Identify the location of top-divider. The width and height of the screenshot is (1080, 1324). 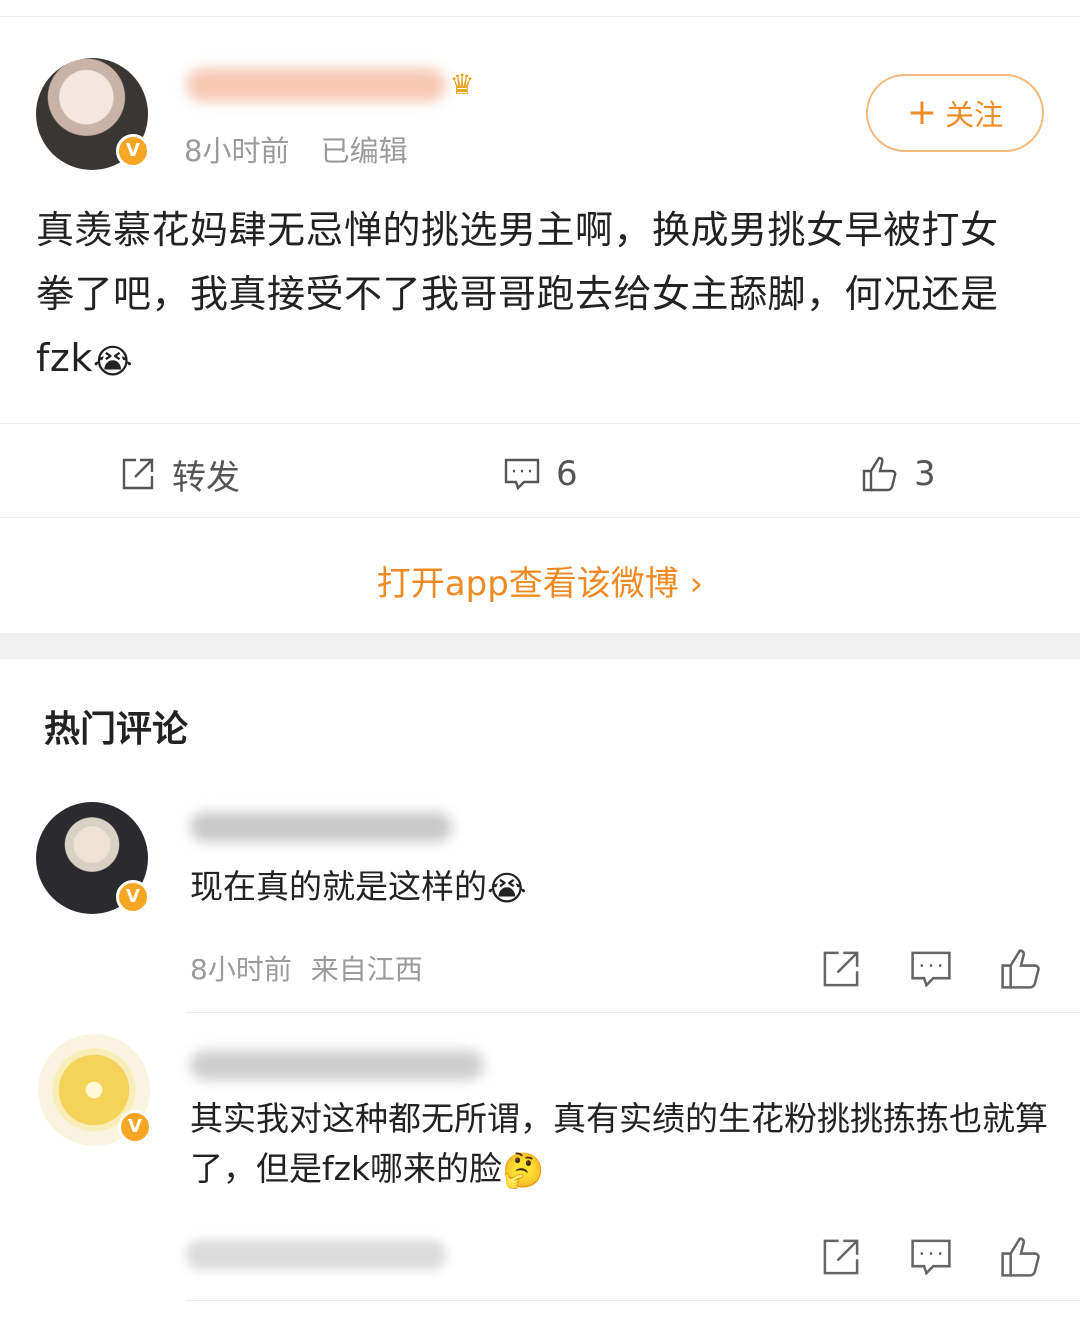
(540, 16).